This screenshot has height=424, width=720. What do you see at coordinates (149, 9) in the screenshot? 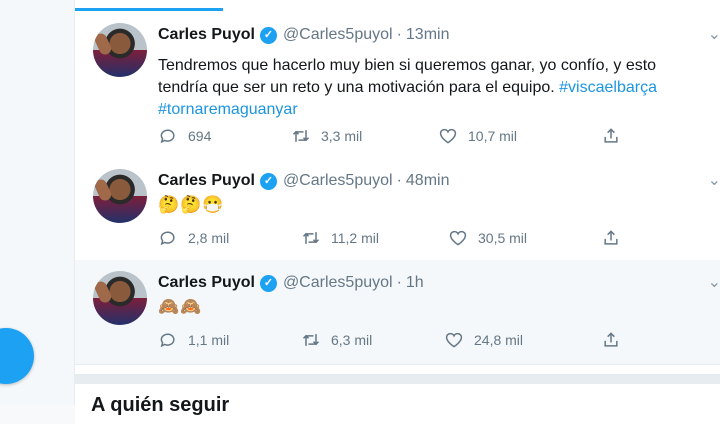
I see `active-tab-indicator` at bounding box center [149, 9].